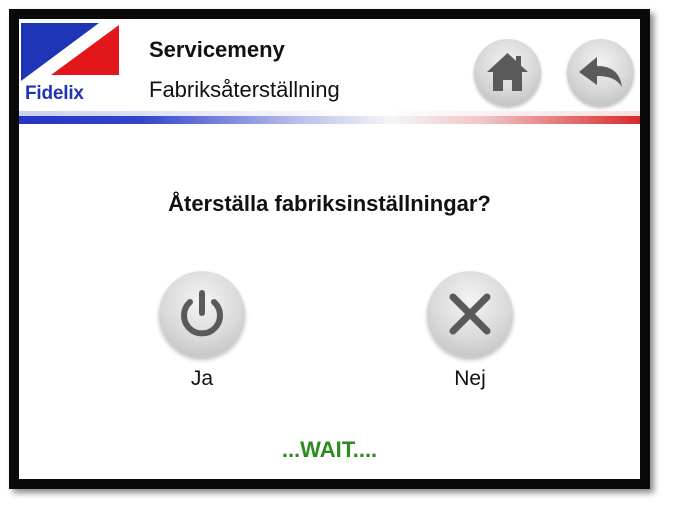 This screenshot has width=679, height=522. I want to click on header-divider, so click(329, 120).